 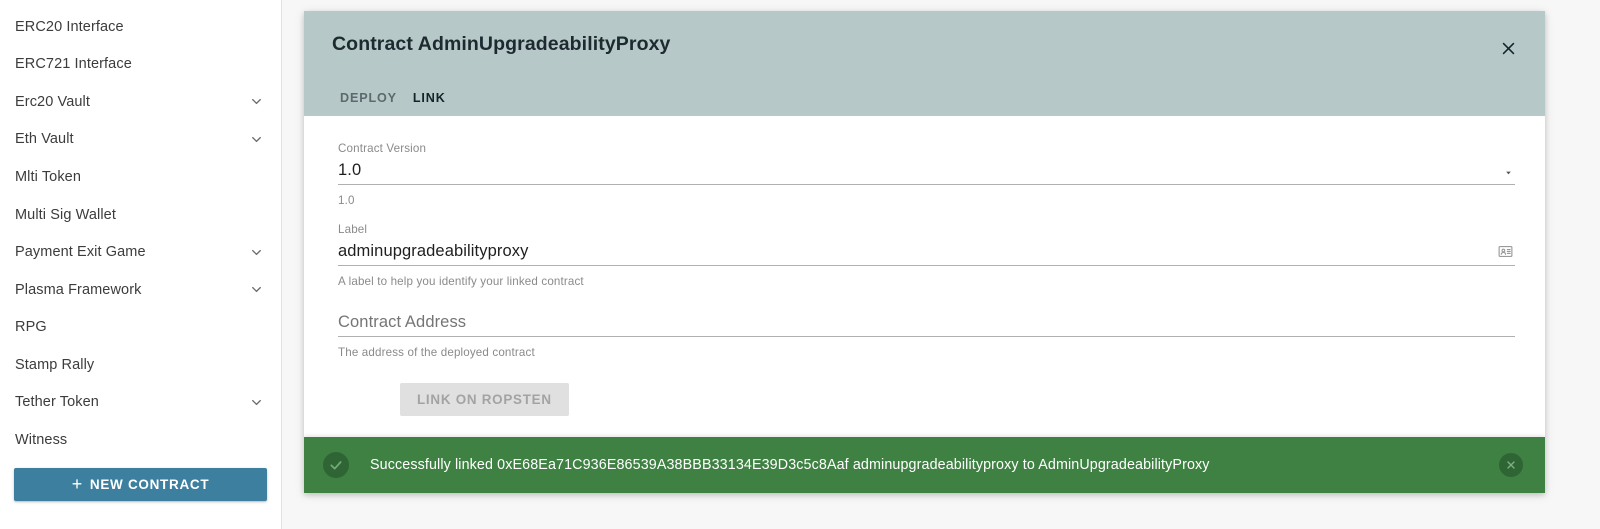 I want to click on sidebar-item-witness: Witness, so click(x=140, y=441).